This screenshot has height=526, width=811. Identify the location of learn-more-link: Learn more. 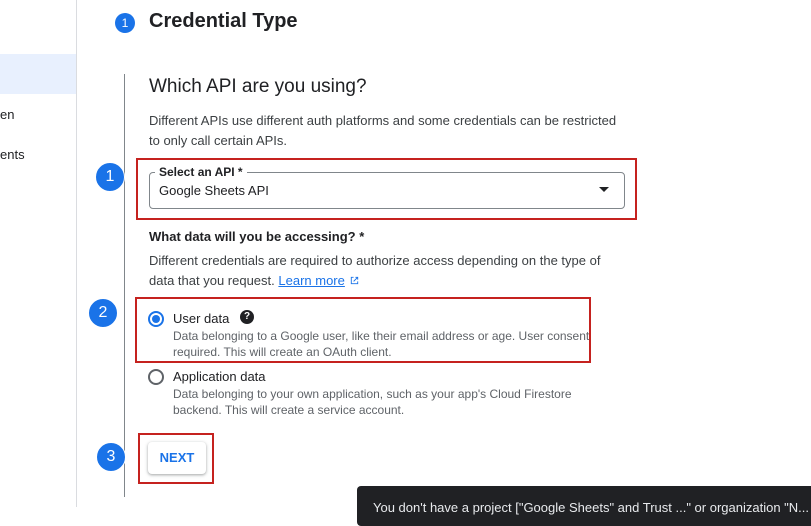
(311, 280).